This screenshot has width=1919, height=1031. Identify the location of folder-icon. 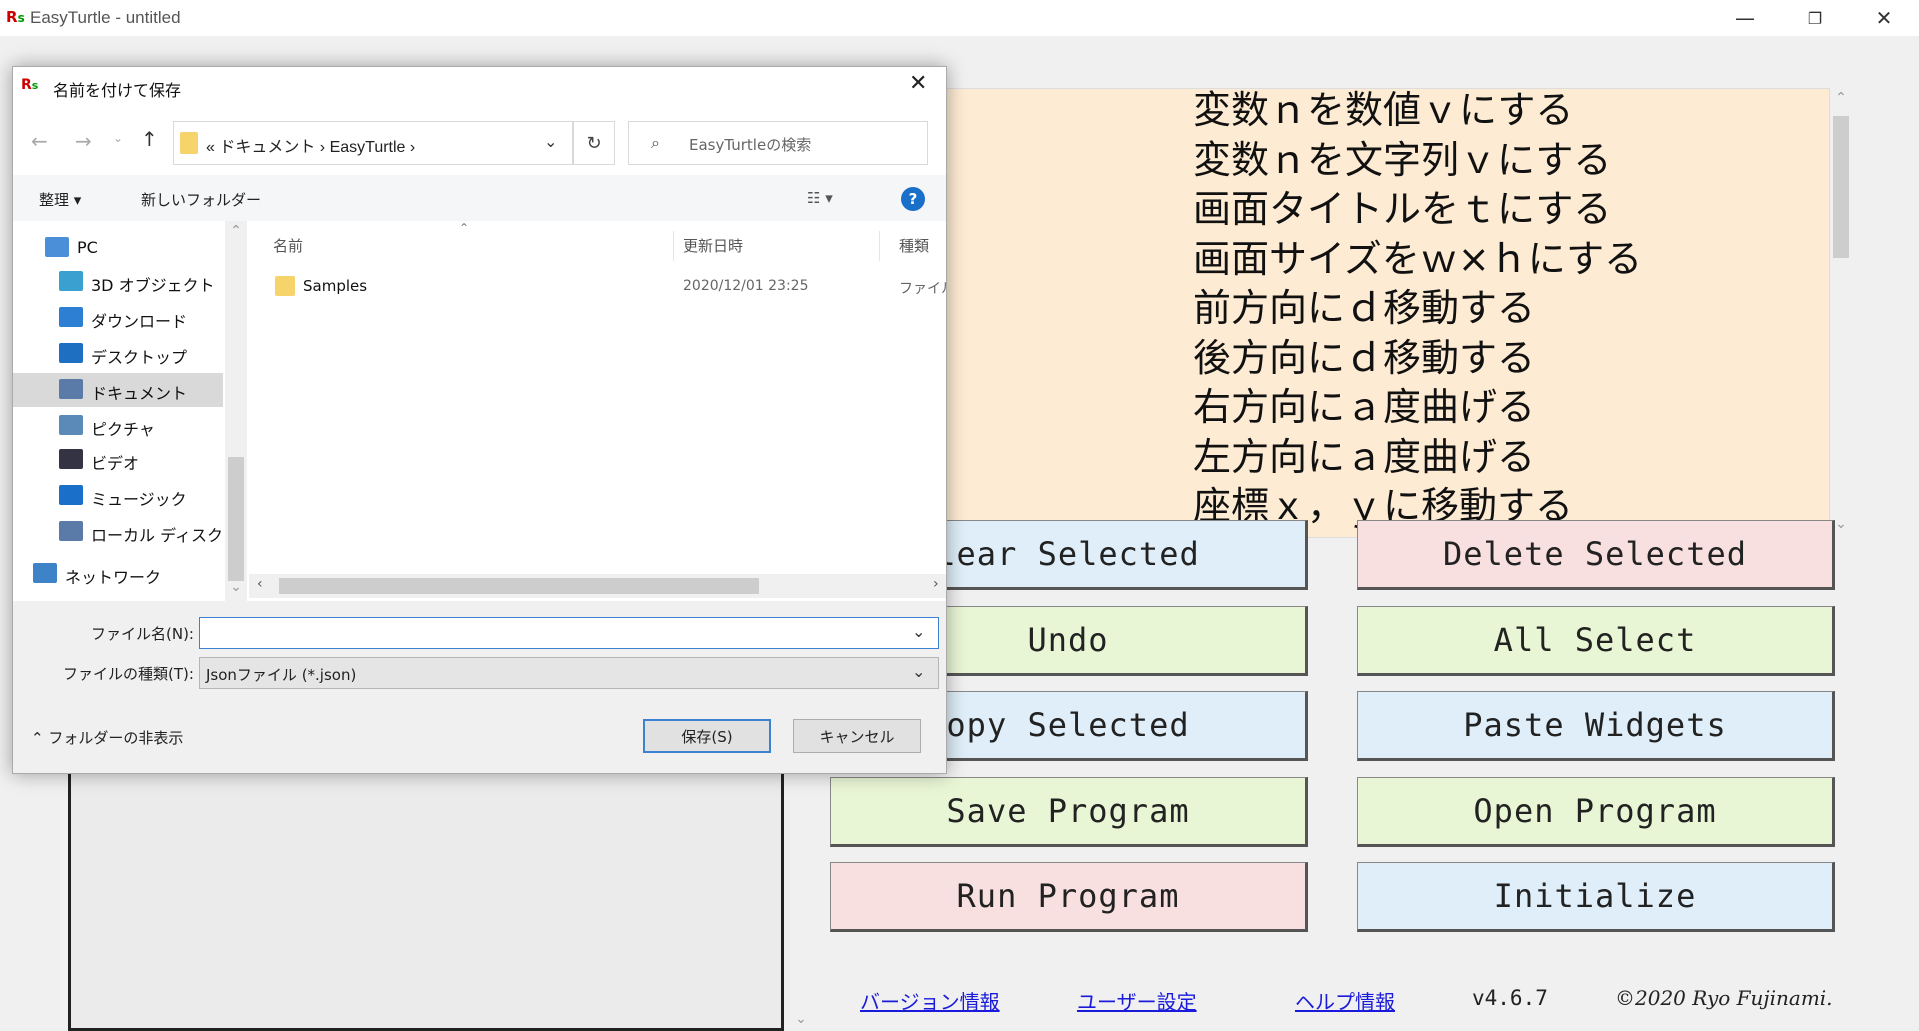
(285, 286).